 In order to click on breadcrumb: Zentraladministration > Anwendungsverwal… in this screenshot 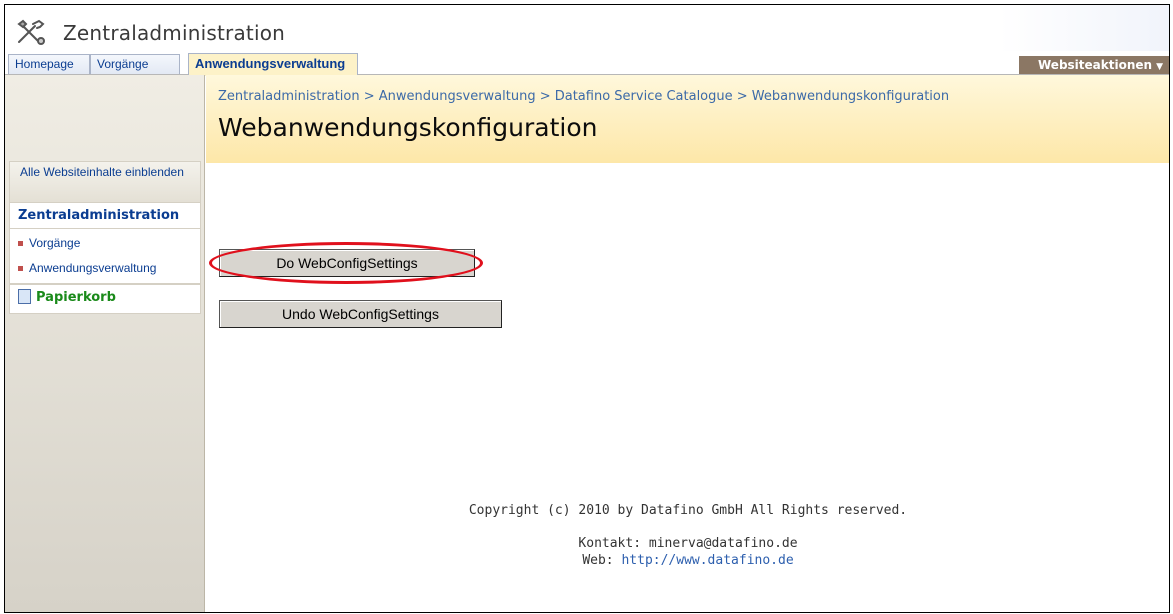, I will do `click(583, 96)`.